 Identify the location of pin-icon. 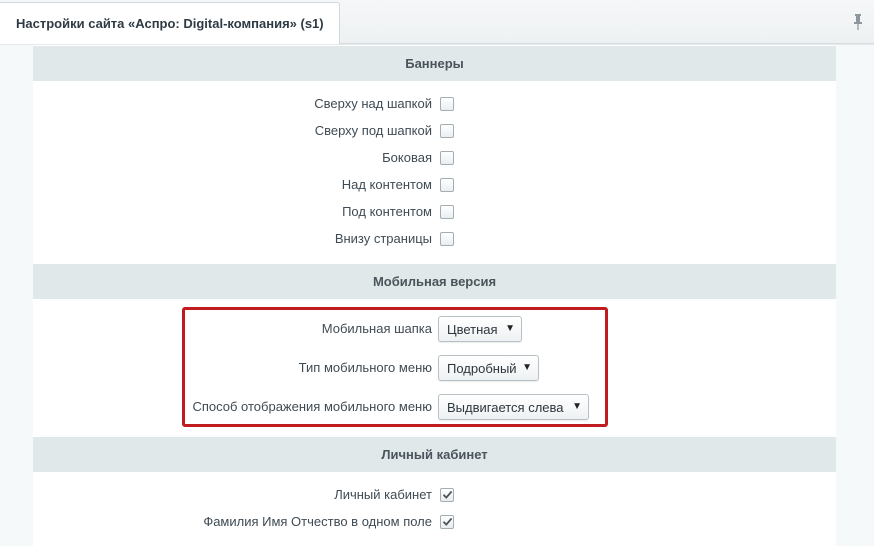
(858, 22).